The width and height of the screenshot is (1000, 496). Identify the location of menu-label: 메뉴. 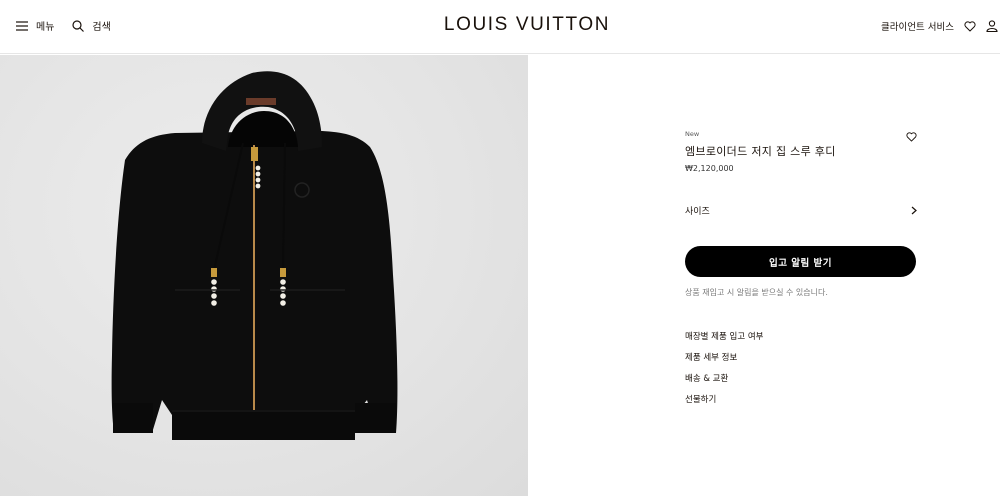
(45, 27).